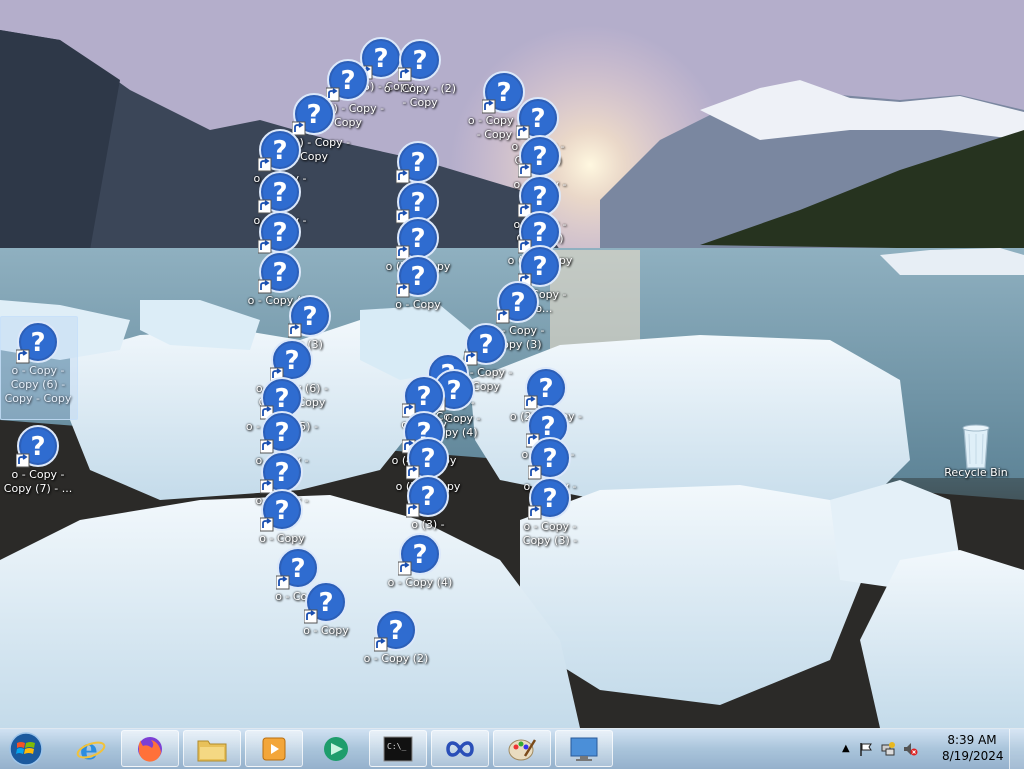 The image size is (1024, 769). I want to click on network-icon, so click(888, 749).